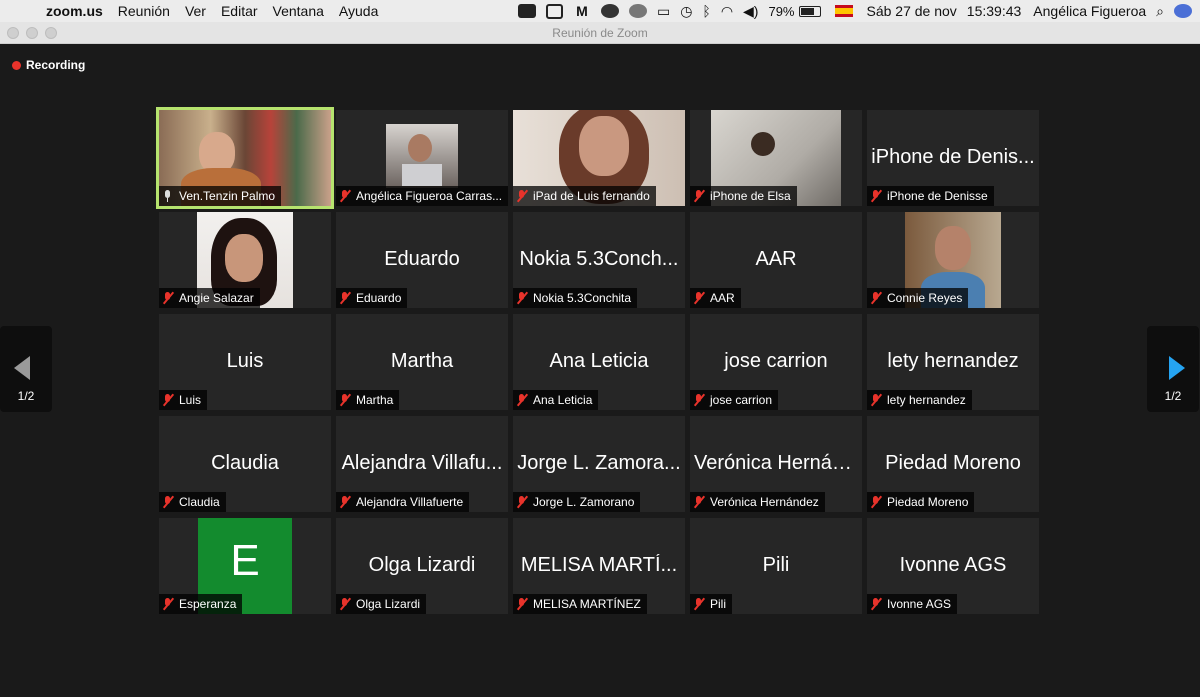 Image resolution: width=1200 pixels, height=697 pixels. Describe the element at coordinates (298, 11) in the screenshot. I see `menu-item-ventana: Ventana` at that location.